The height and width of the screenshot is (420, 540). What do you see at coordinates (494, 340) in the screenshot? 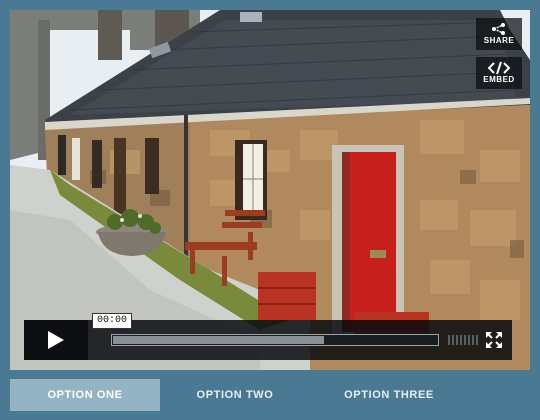
I see `fullscreen-icon` at bounding box center [494, 340].